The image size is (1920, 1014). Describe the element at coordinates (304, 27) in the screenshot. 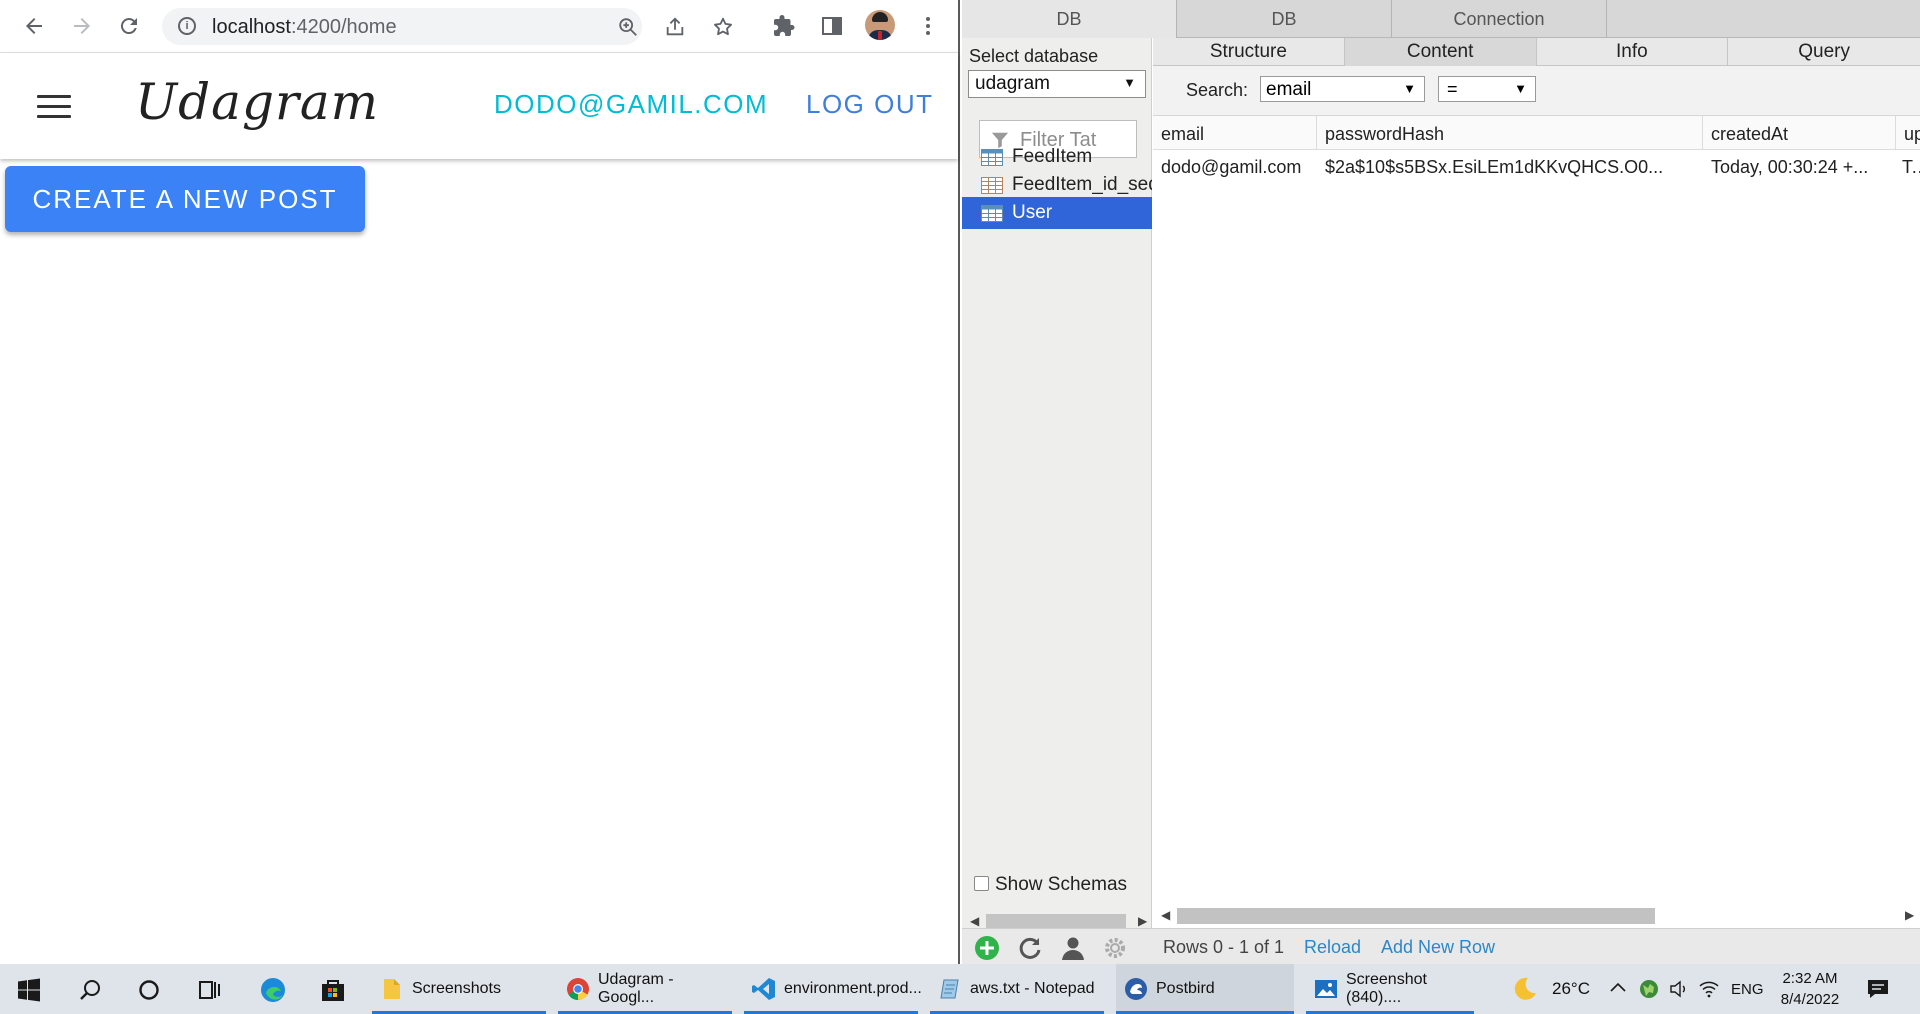

I see `url-text: localhost:4200/home` at that location.